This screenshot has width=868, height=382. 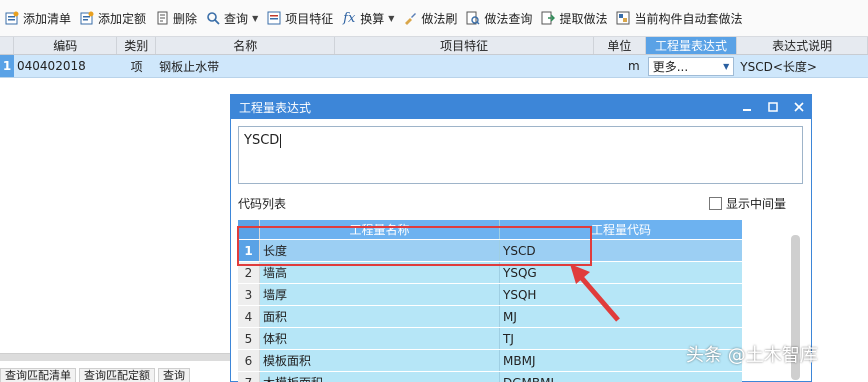 I want to click on cell-expression-desc: YSCD<长度>, so click(x=802, y=66).